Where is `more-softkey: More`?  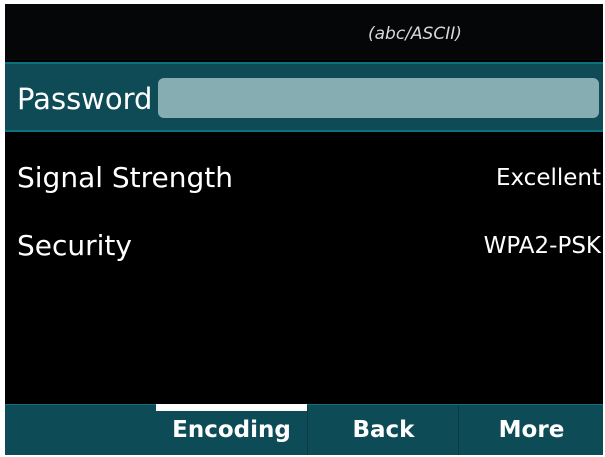
more-softkey: More is located at coordinates (530, 430).